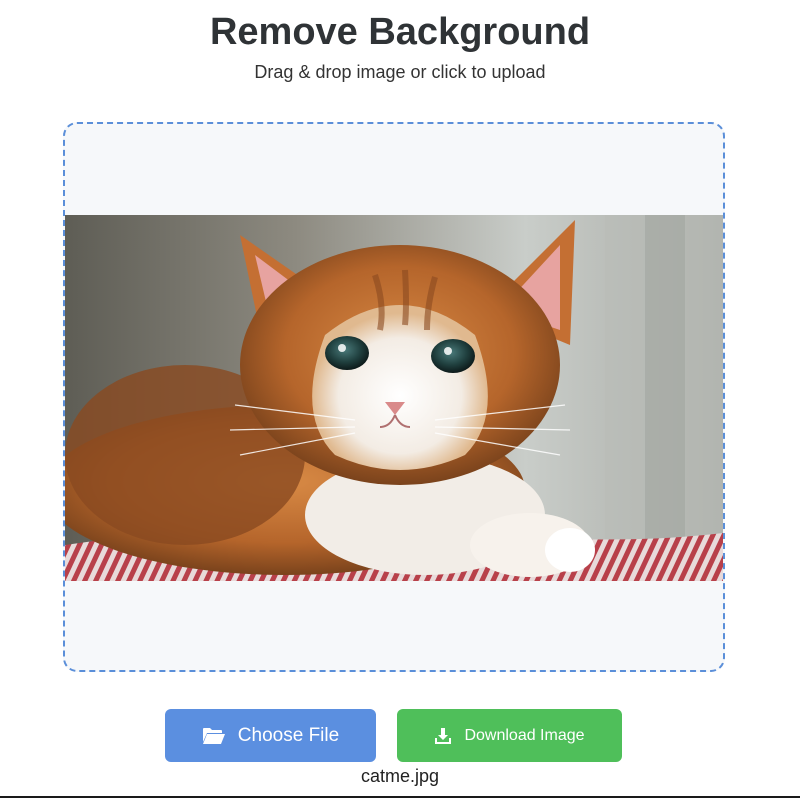 This screenshot has width=800, height=800. Describe the element at coordinates (400, 797) in the screenshot. I see `bottom-divider` at that location.